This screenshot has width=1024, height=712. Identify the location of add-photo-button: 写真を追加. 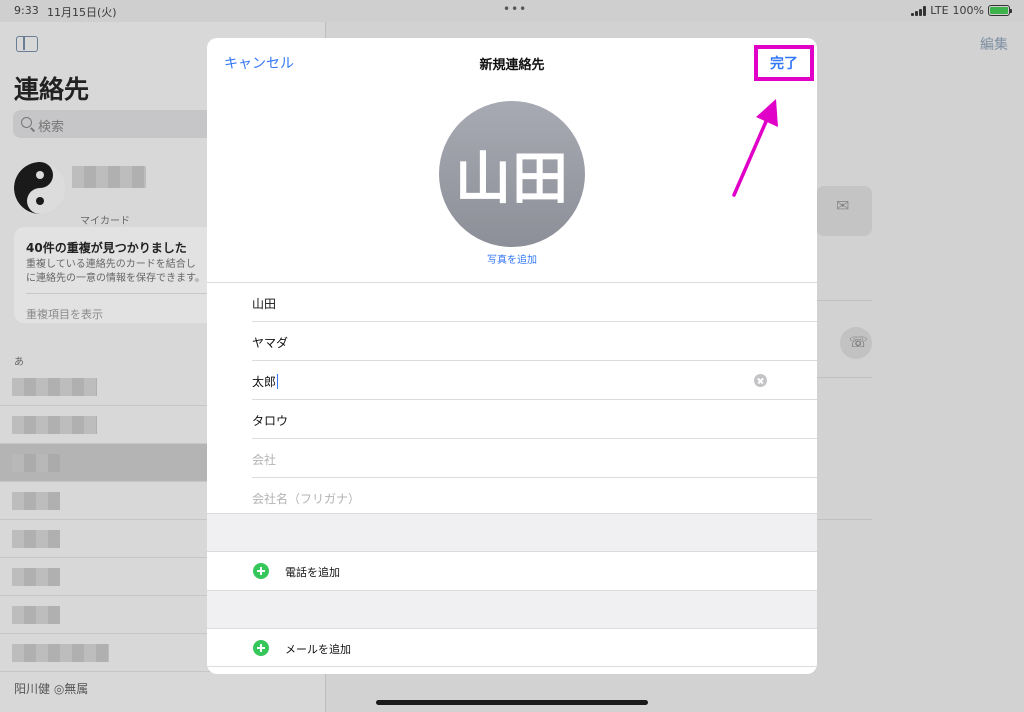
(512, 258).